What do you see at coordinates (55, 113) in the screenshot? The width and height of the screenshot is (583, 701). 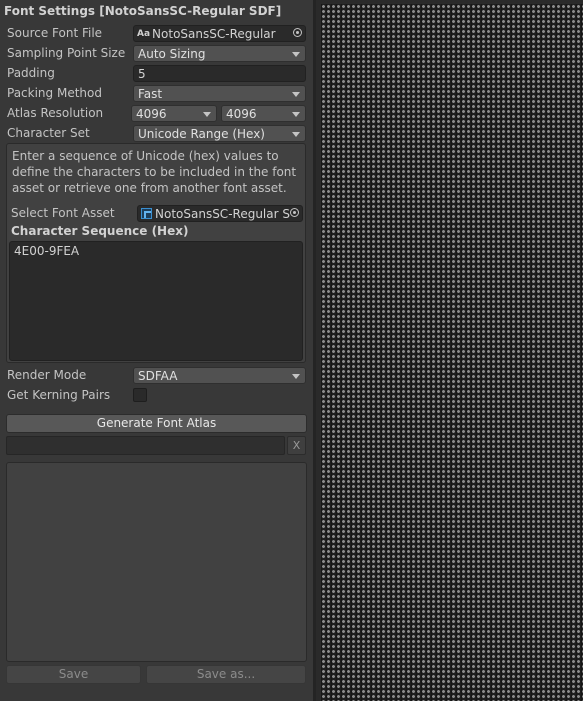 I see `atlas-resolution-label: Atlas Resolution` at bounding box center [55, 113].